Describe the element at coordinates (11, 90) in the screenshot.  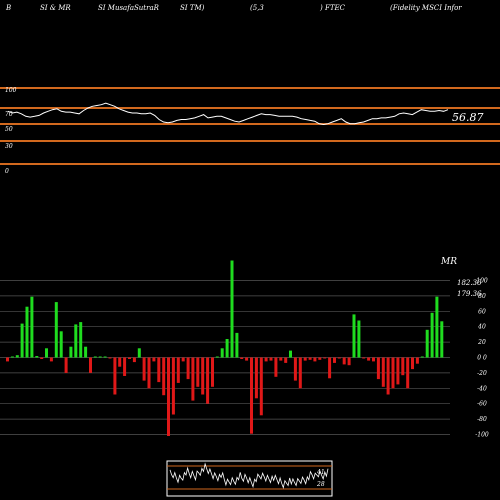
I see `rsi-tick-100: 100` at that location.